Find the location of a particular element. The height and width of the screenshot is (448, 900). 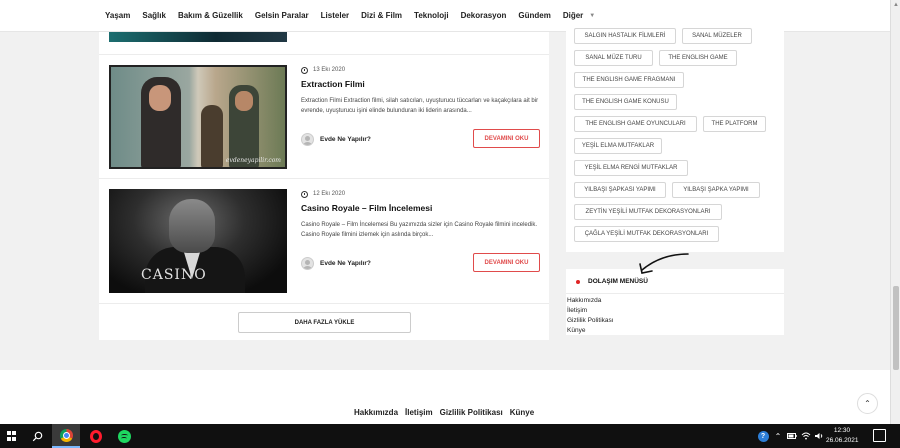

search-button is located at coordinates (37, 436).